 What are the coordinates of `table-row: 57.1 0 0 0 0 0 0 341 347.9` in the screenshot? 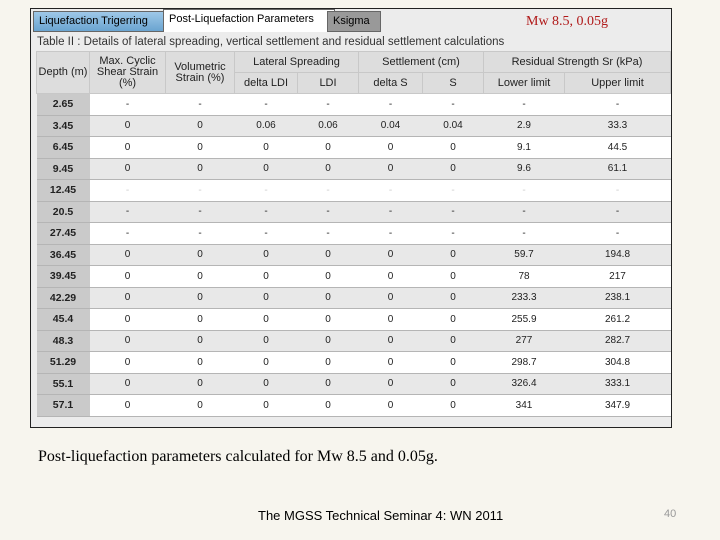 It's located at (353, 405).